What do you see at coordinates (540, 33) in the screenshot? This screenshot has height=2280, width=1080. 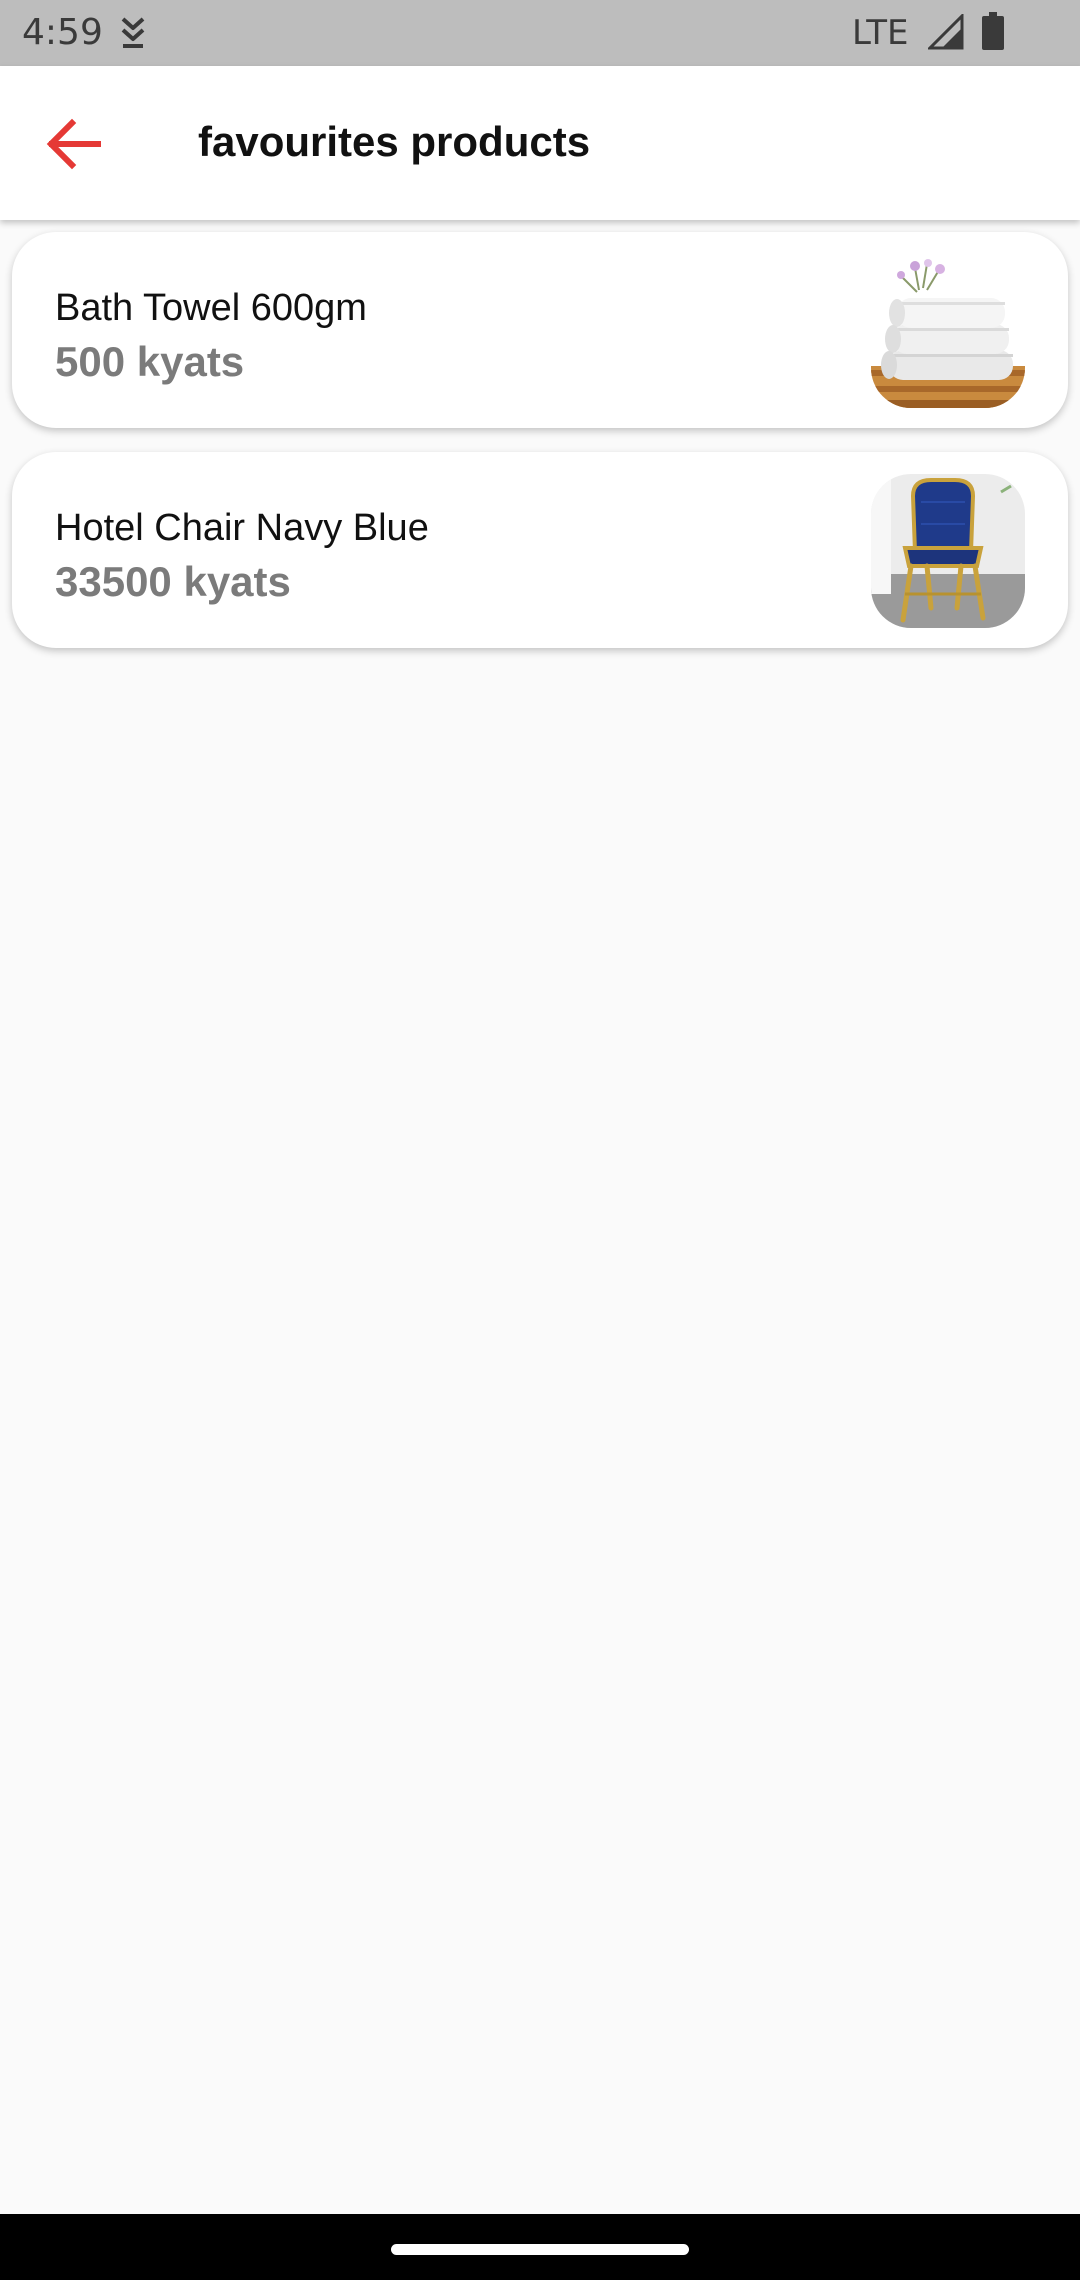 I see `status-bar: 4:59 LTE` at bounding box center [540, 33].